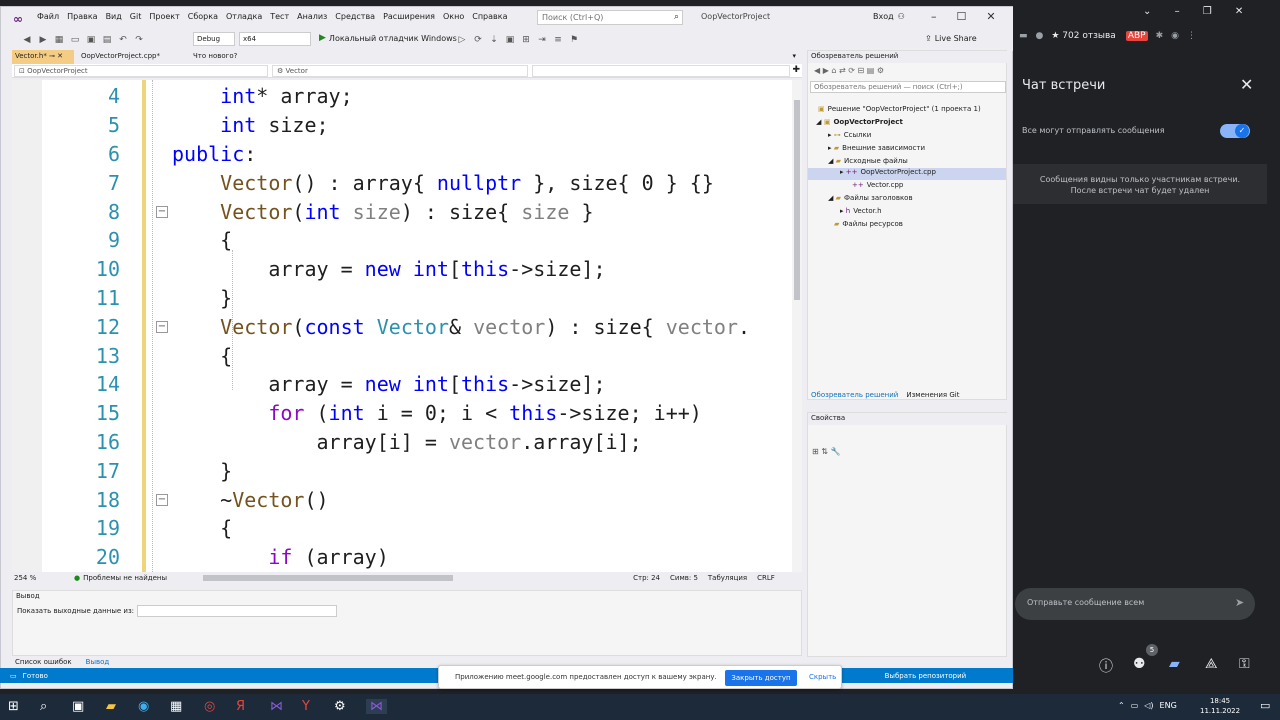 Image resolution: width=1280 pixels, height=720 pixels. What do you see at coordinates (248, 16) in the screenshot?
I see `menu-debug: Отладка` at bounding box center [248, 16].